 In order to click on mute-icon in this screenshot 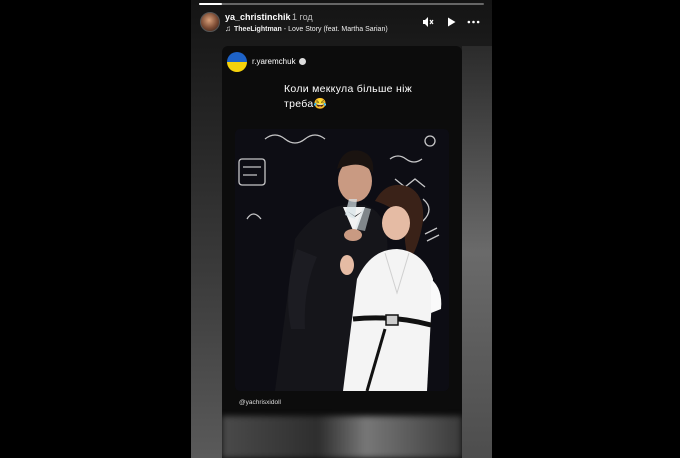, I will do `click(427, 21)`.